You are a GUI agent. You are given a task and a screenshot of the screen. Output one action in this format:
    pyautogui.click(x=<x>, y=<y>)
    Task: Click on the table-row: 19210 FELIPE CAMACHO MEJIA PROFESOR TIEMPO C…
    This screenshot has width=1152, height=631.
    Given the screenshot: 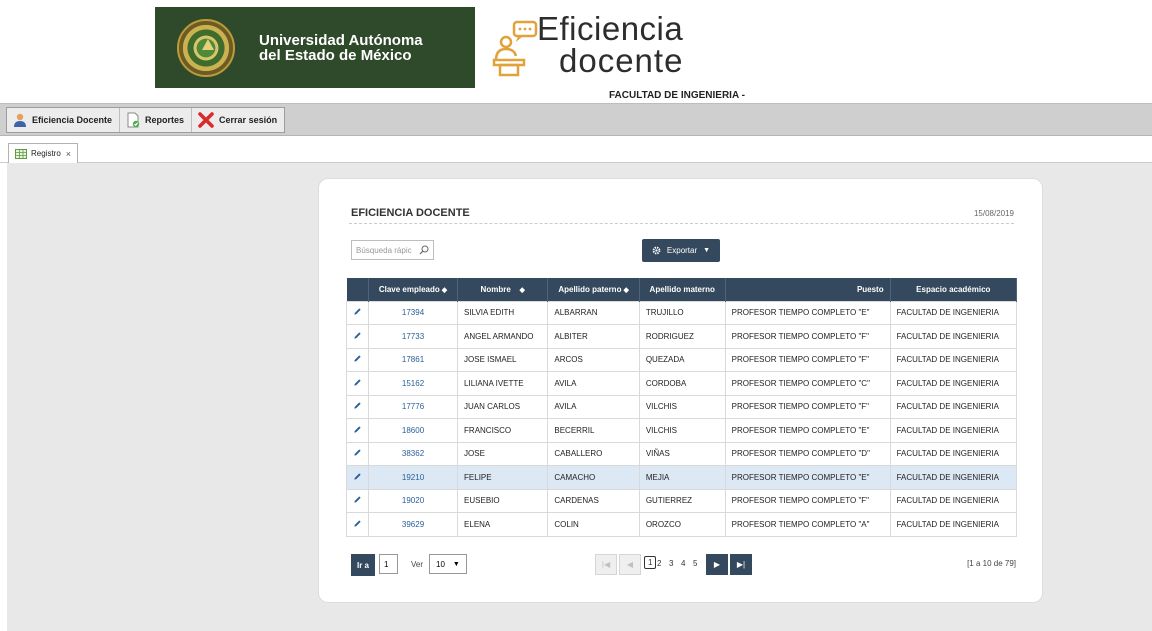 What is the action you would take?
    pyautogui.click(x=682, y=477)
    